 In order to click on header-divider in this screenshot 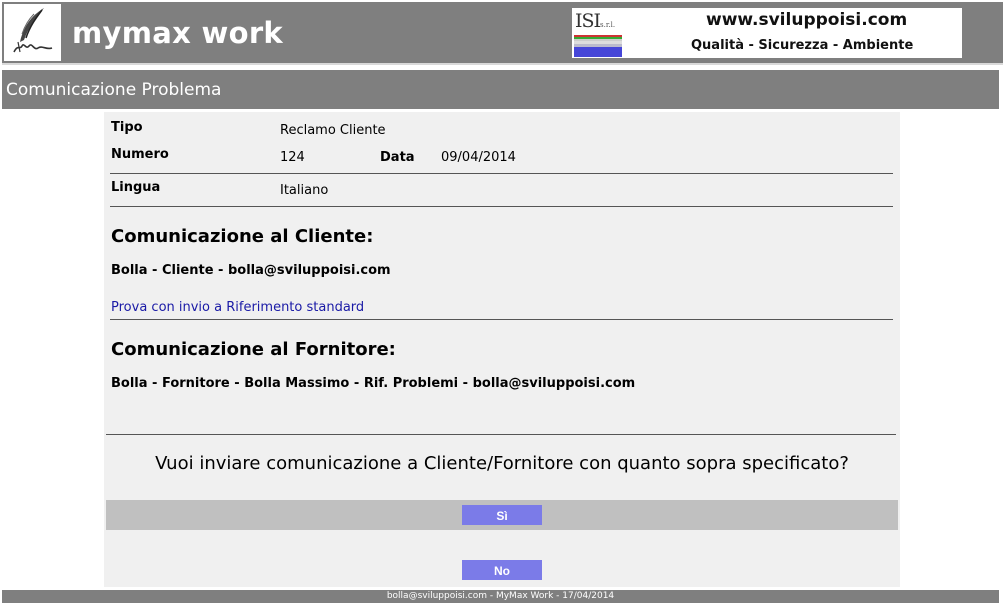, I will do `click(502, 64)`.